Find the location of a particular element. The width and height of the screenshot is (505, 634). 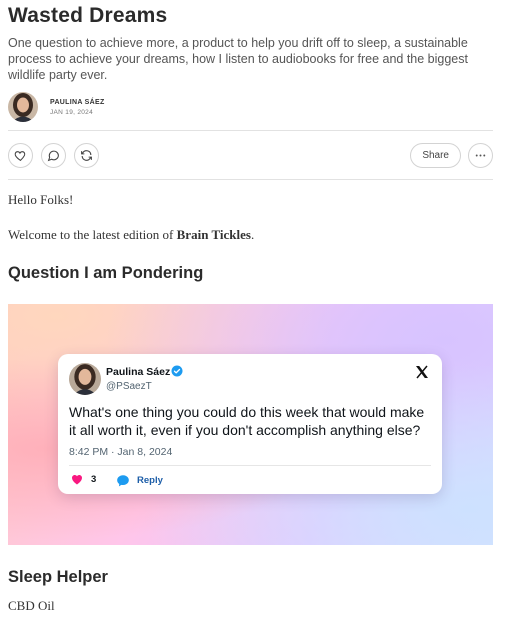

comment-icon is located at coordinates (53, 156).